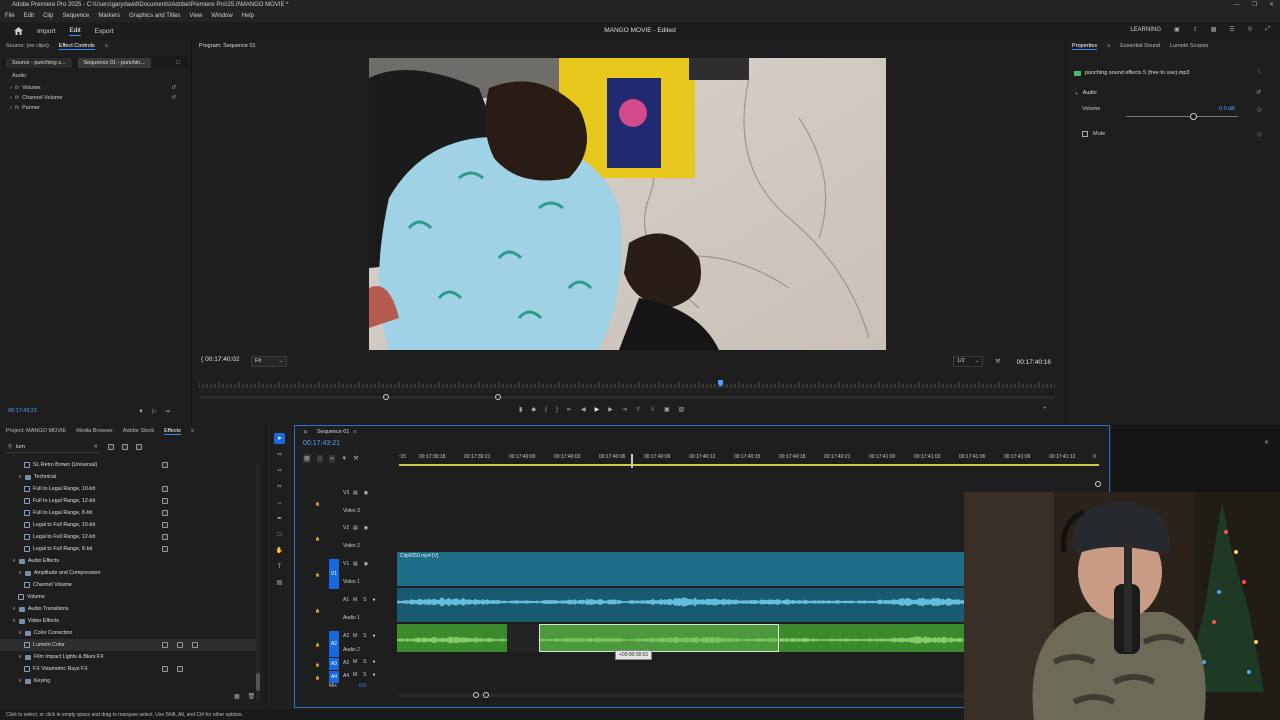  I want to click on source-patch-a3: A3, so click(334, 664).